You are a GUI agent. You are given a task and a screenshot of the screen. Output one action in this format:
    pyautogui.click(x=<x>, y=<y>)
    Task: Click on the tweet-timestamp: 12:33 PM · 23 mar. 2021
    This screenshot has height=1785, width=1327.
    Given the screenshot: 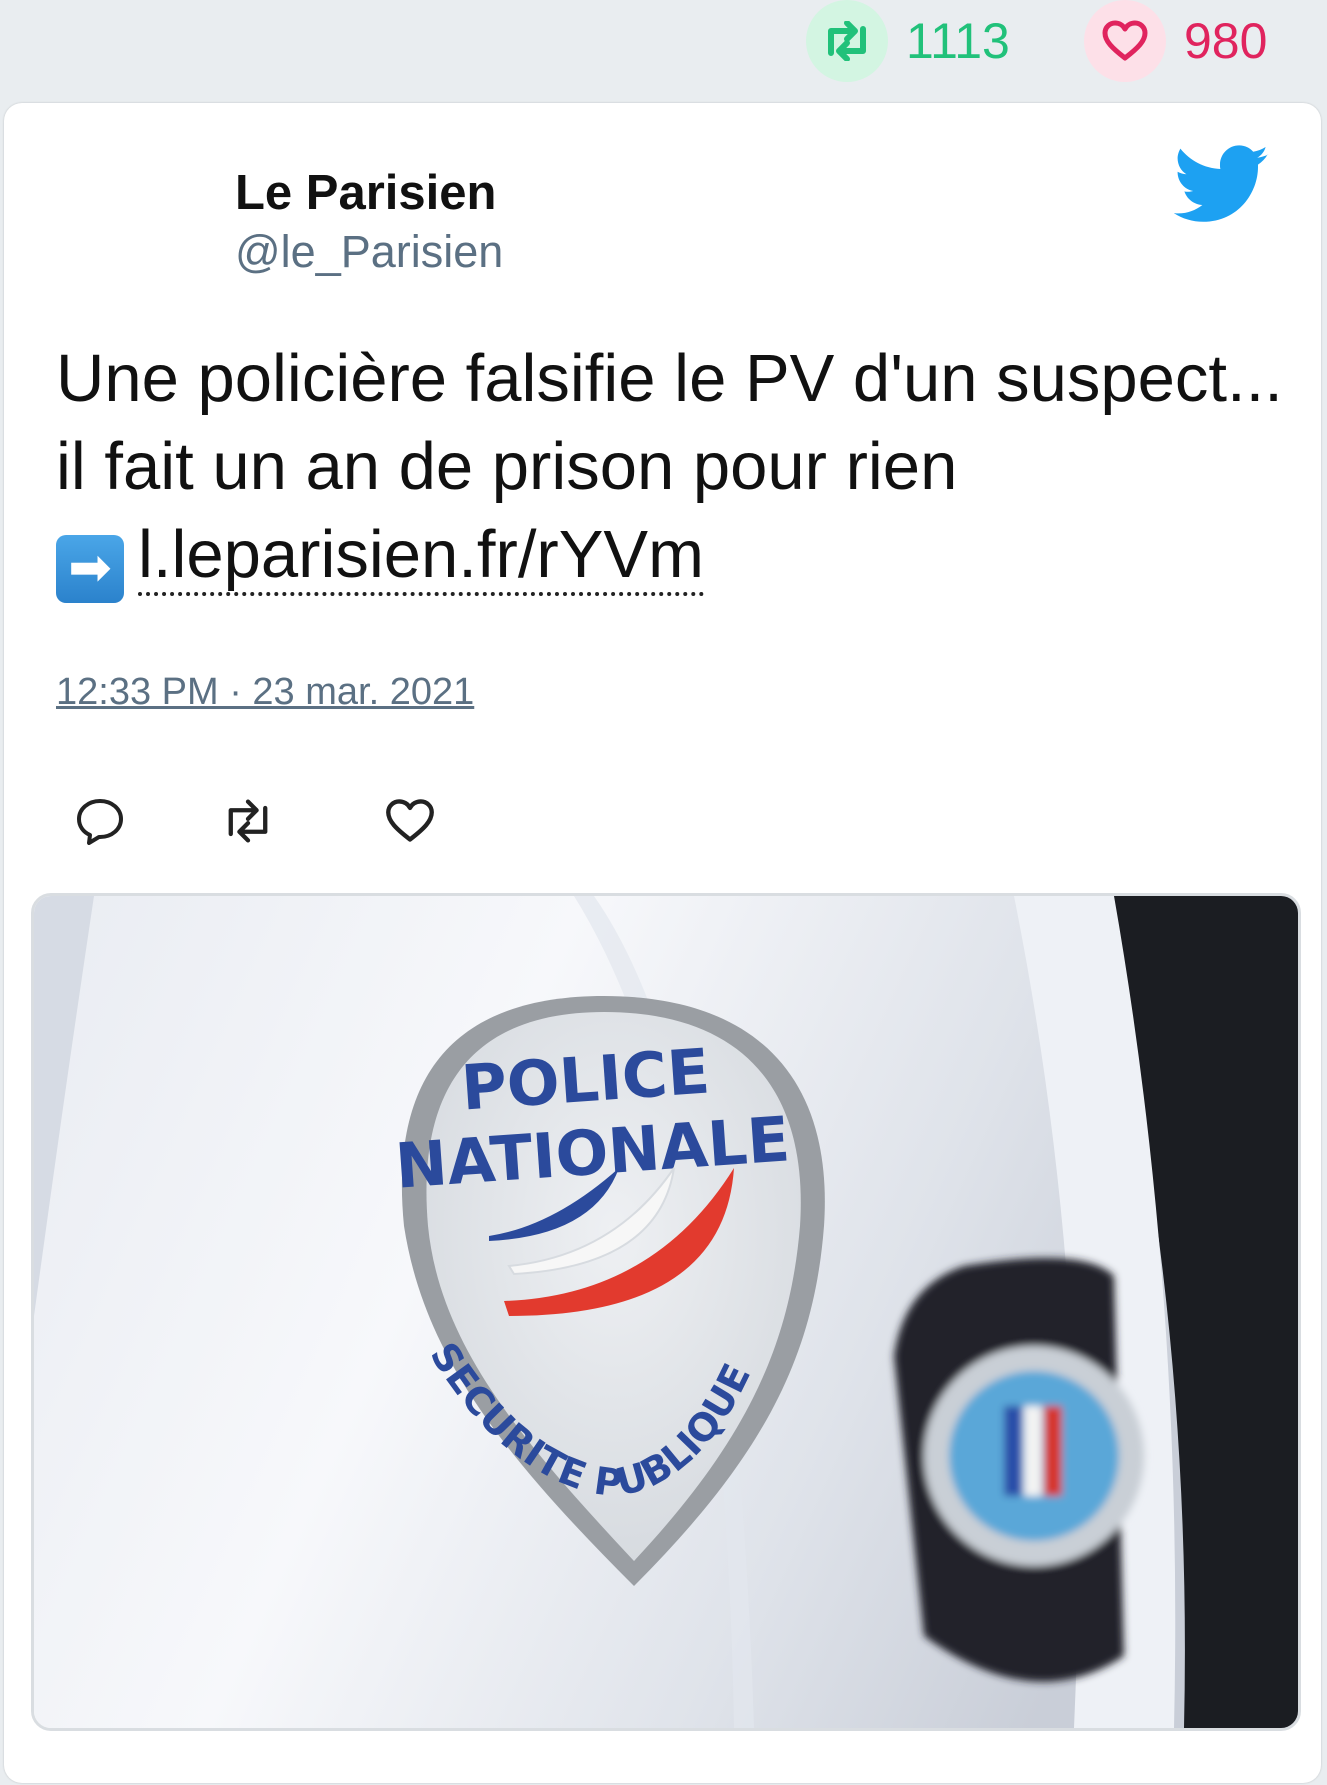 What is the action you would take?
    pyautogui.click(x=265, y=692)
    